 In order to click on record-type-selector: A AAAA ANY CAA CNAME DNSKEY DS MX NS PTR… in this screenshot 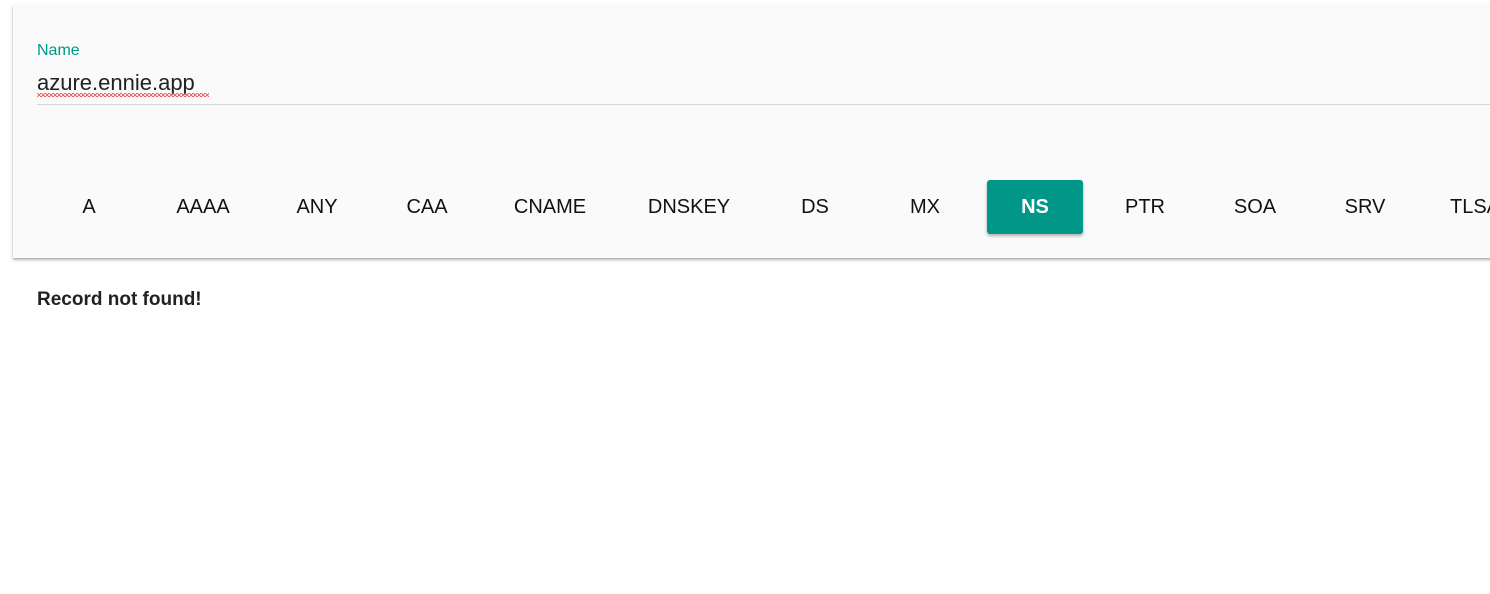, I will do `click(751, 207)`.